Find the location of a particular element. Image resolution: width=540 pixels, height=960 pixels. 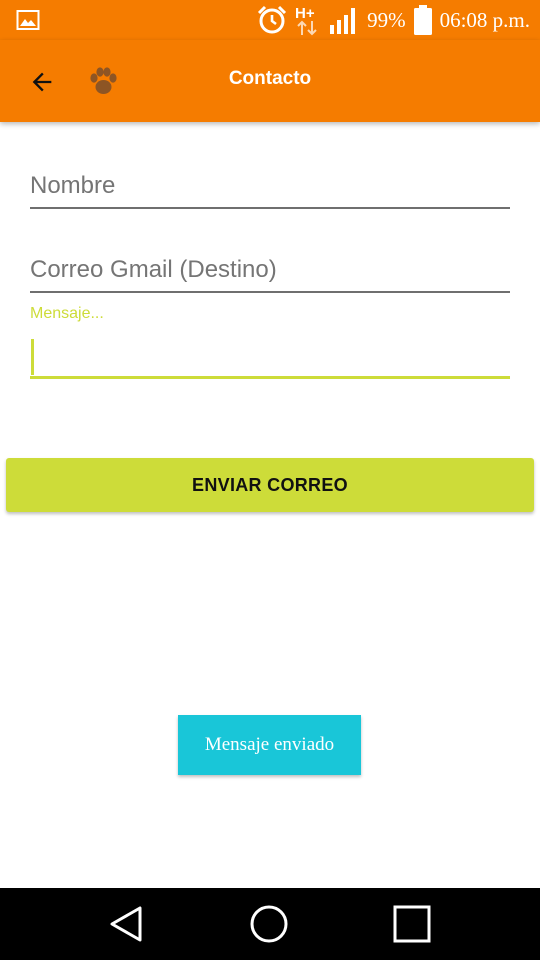

nombre-input is located at coordinates (270, 186).